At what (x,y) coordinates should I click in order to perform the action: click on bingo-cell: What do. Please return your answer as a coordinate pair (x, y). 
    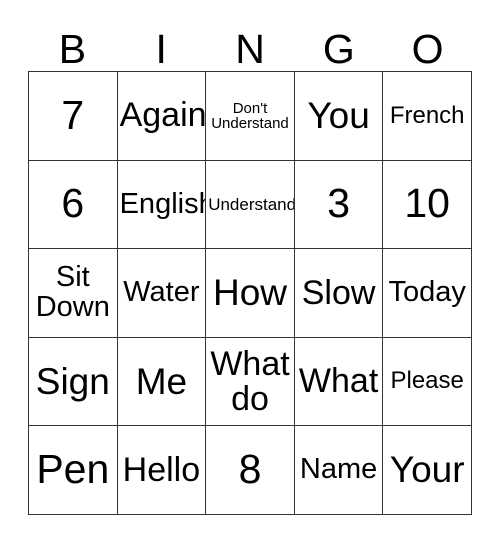
    Looking at the image, I should click on (250, 382).